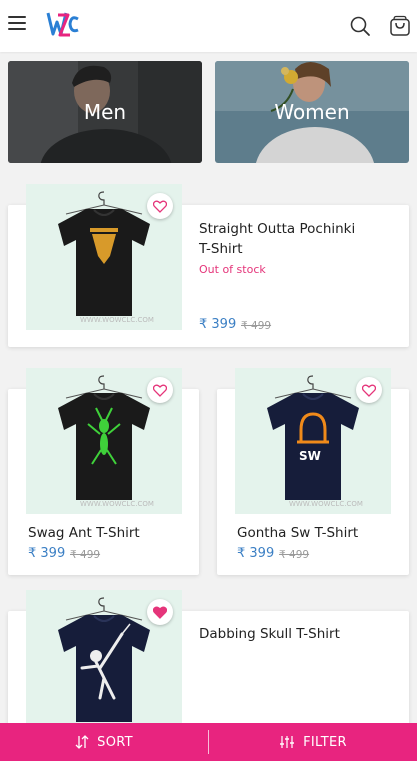  I want to click on brand-logo, so click(63, 25).